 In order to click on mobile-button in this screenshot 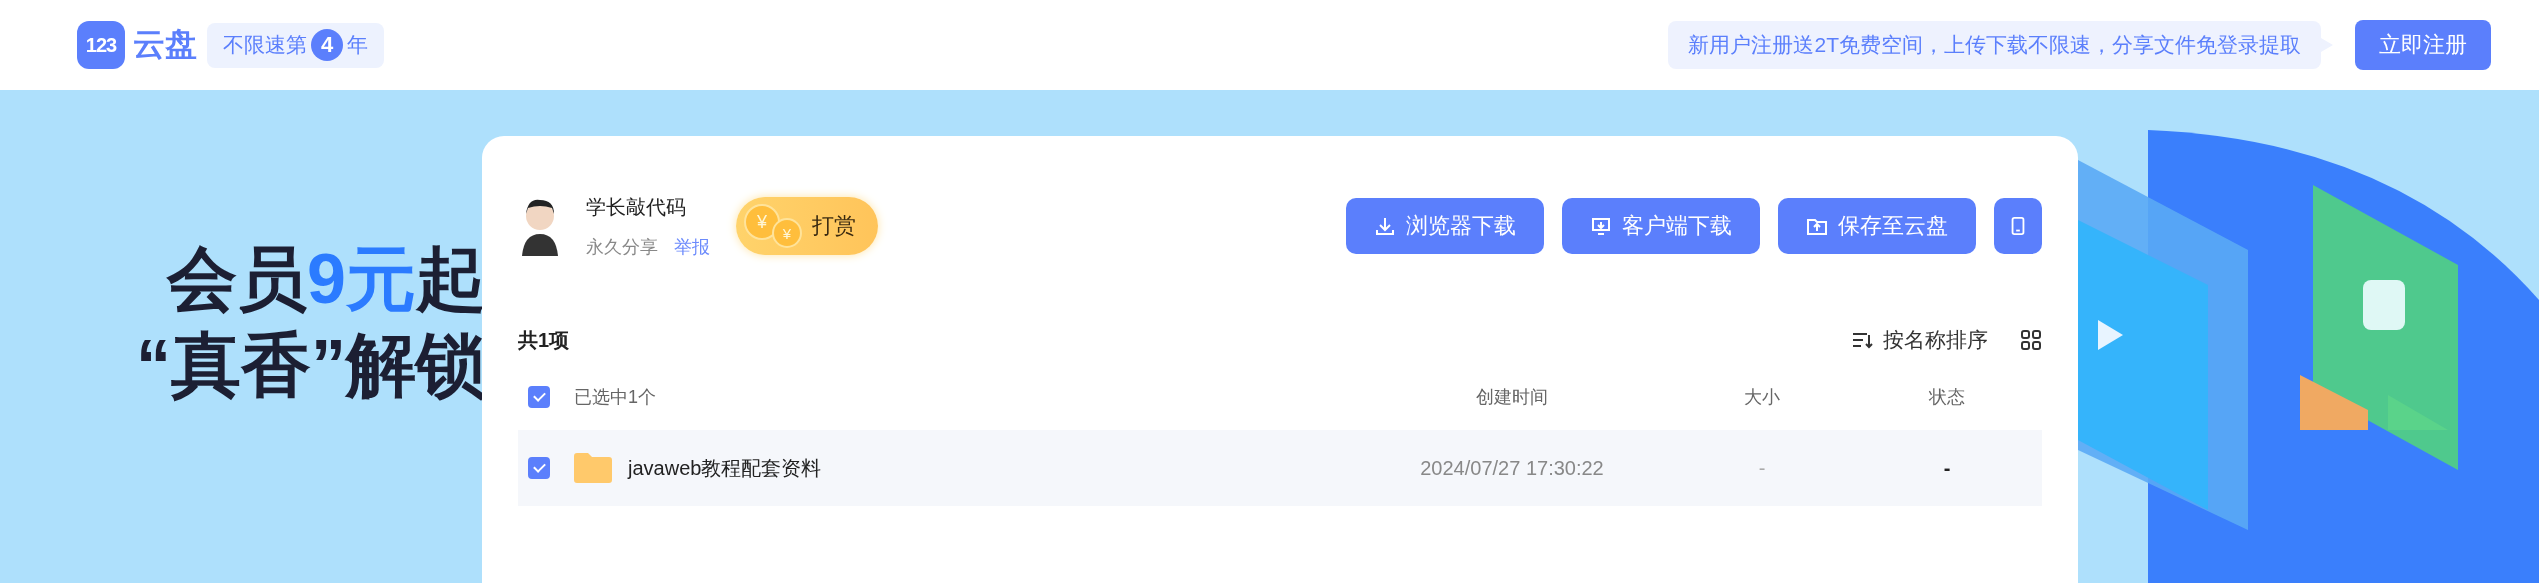, I will do `click(2018, 226)`.